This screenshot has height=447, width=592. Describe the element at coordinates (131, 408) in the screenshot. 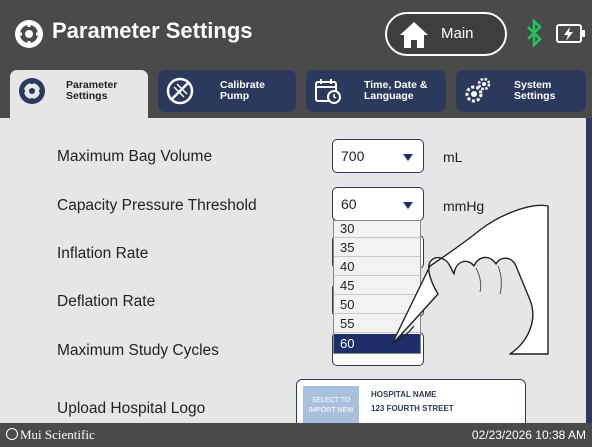

I see `upload-logo-label: Upload Hospital Logo` at that location.